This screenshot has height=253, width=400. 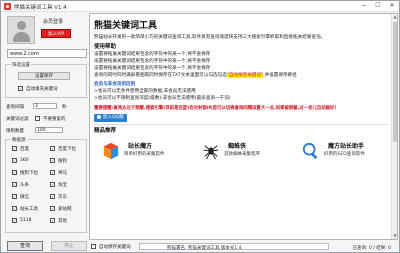 What do you see at coordinates (244, 249) in the screenshot?
I see `status-bar: 熊猫署名: 熊猫关键词工具 版本号1.4 已查询: 0 / 结果: 0` at bounding box center [244, 249].